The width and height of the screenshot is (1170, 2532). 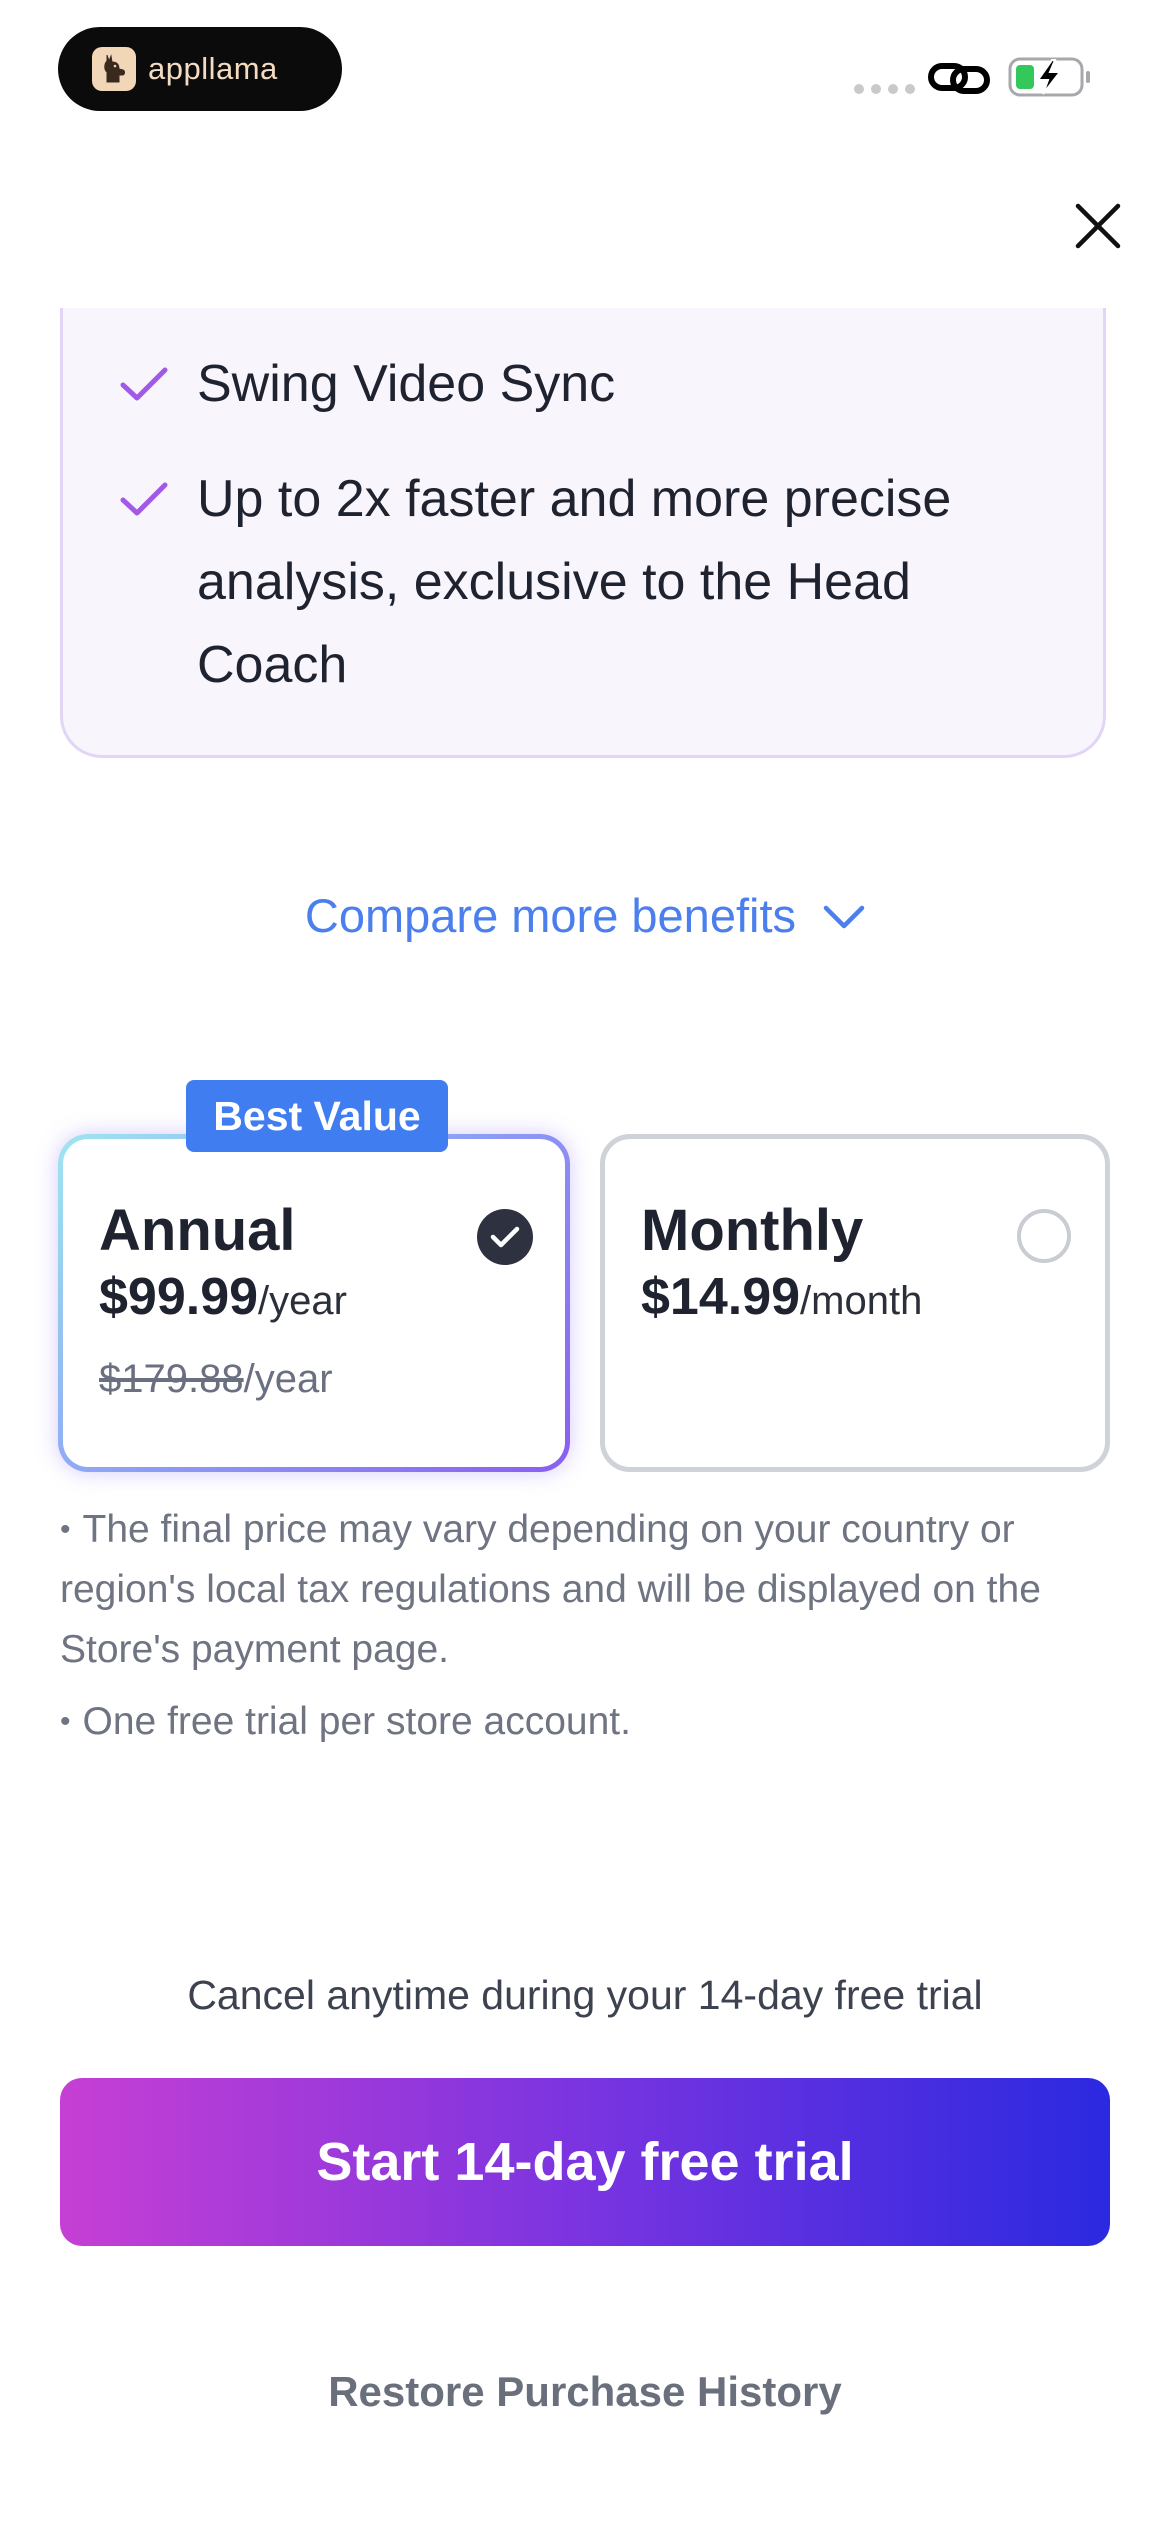 I want to click on app-name-label: appllama, so click(x=213, y=68).